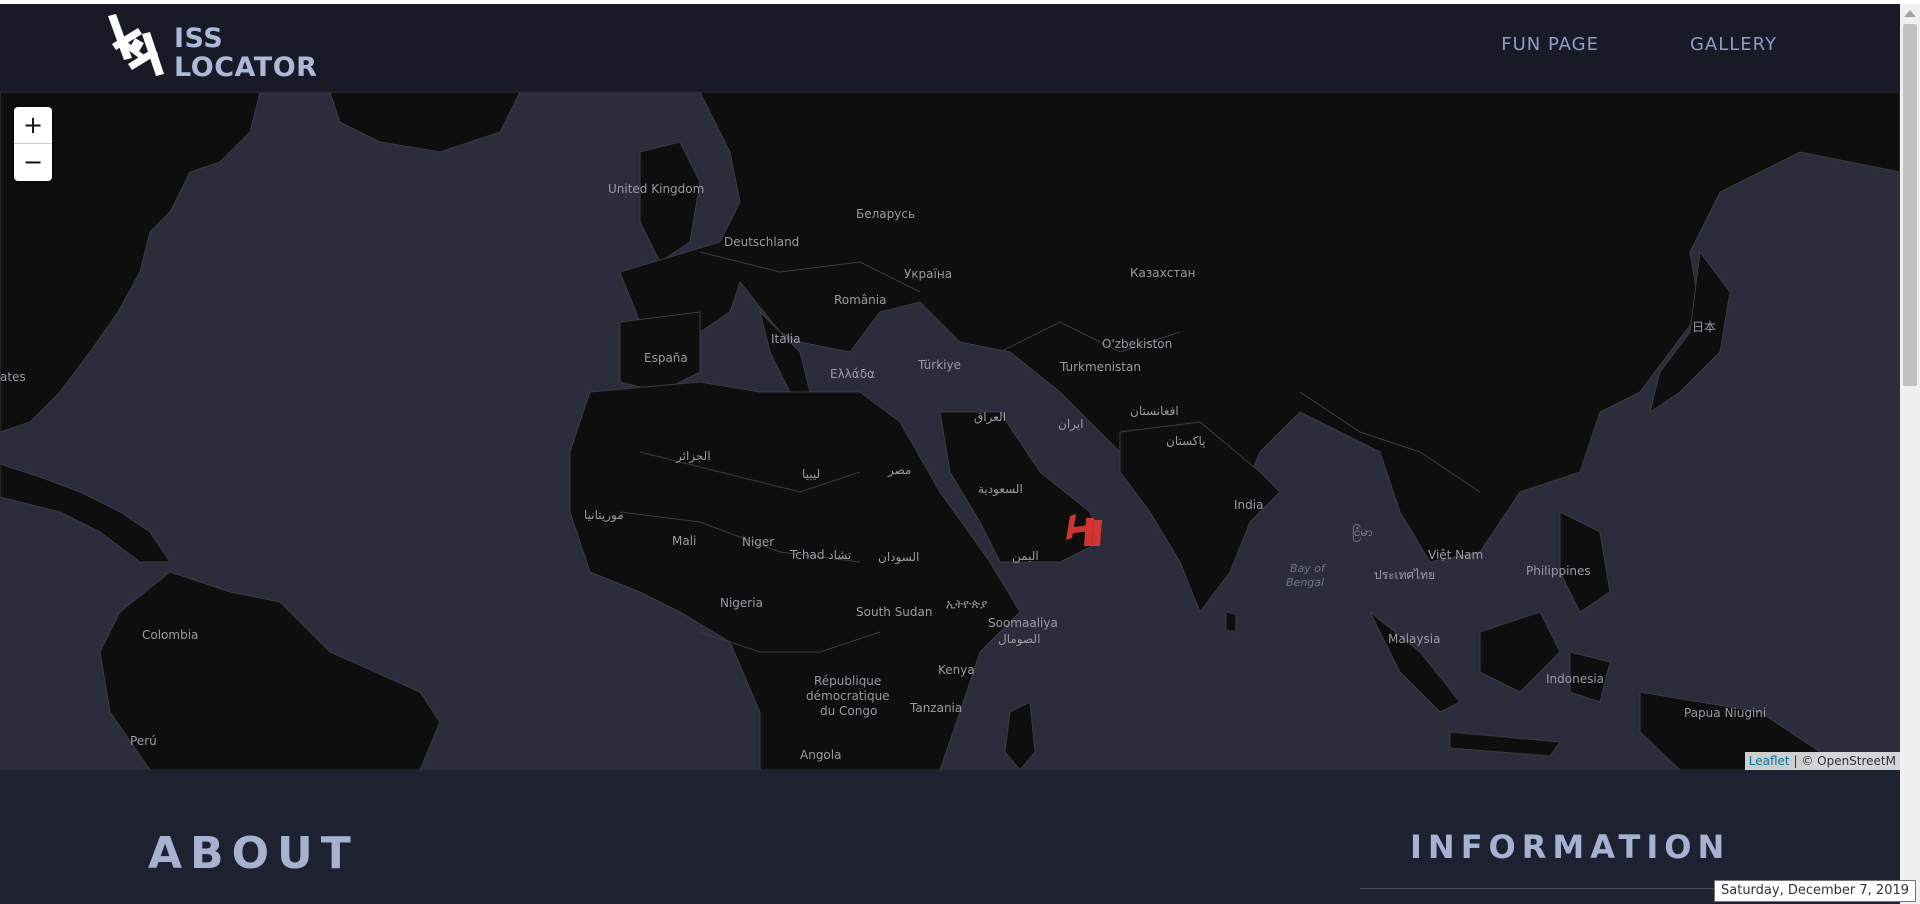 The height and width of the screenshot is (904, 1920). I want to click on iss-logo-icon, so click(136, 45).